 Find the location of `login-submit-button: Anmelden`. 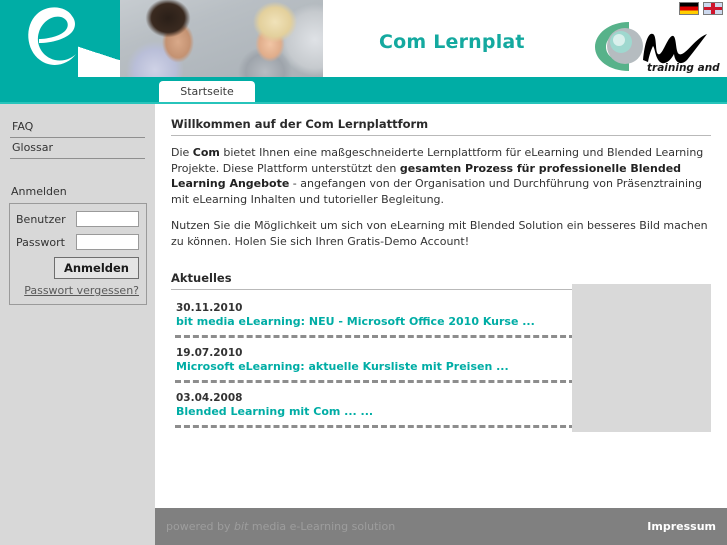

login-submit-button: Anmelden is located at coordinates (96, 268).